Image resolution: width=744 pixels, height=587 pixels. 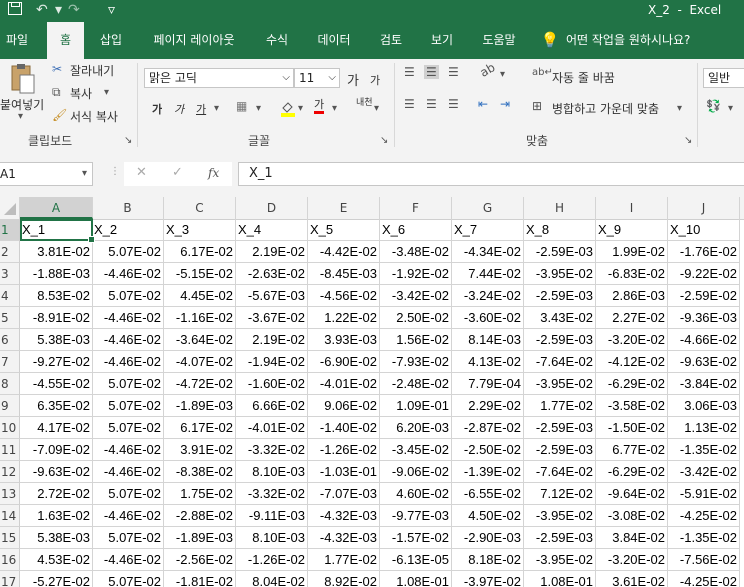 What do you see at coordinates (483, 104) in the screenshot?
I see `decrease-indent-icon: ⇤` at bounding box center [483, 104].